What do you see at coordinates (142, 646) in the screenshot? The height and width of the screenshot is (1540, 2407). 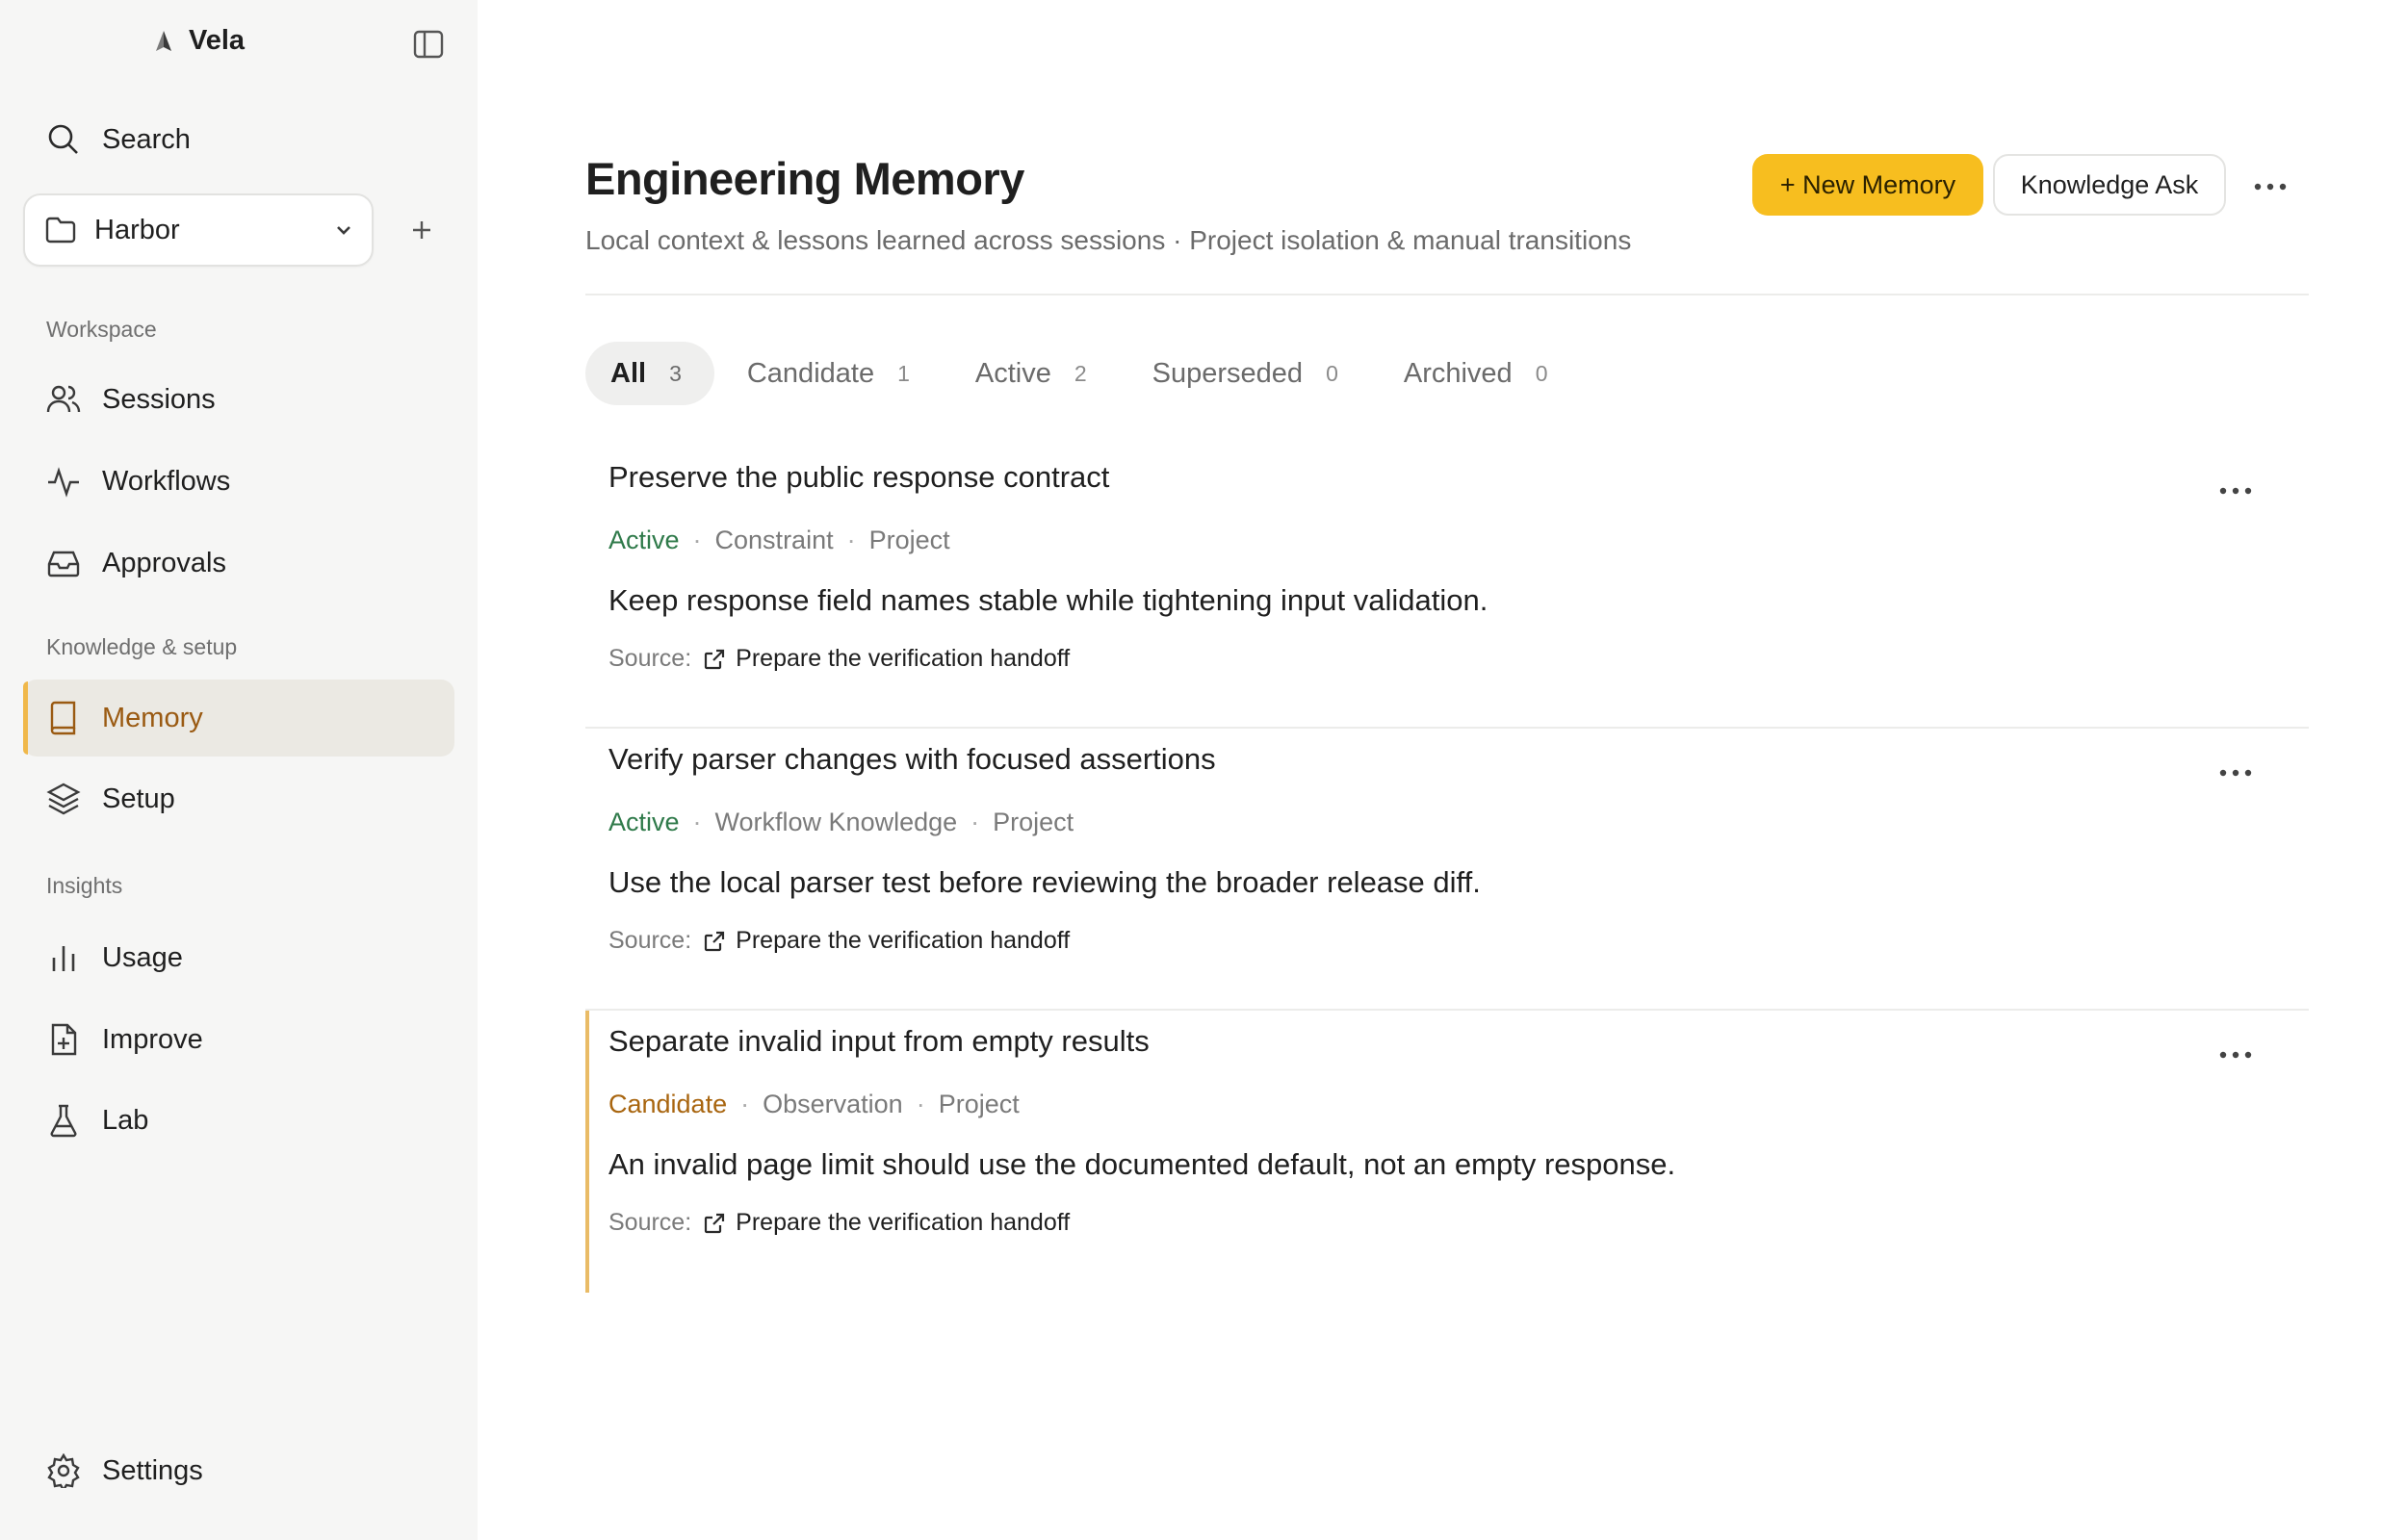 I see `section-label-knowledge: Knowledge & setup` at bounding box center [142, 646].